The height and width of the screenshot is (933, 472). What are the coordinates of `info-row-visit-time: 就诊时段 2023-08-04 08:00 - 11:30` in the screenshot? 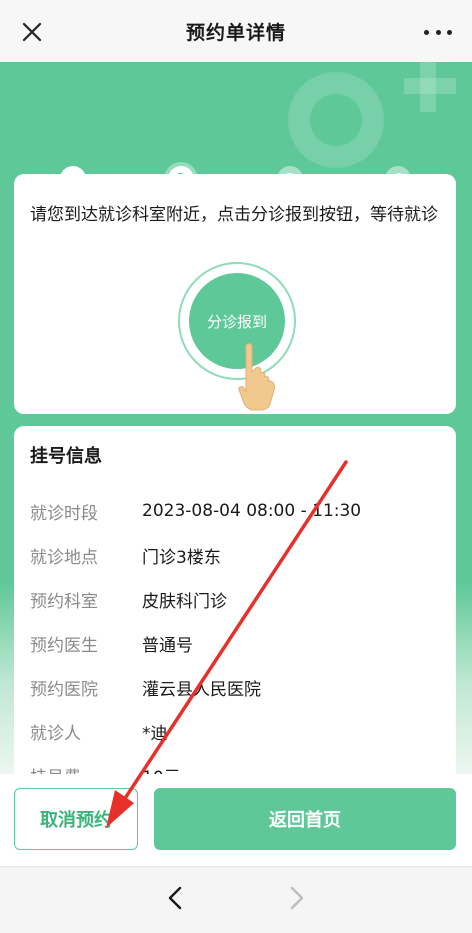 It's located at (195, 511).